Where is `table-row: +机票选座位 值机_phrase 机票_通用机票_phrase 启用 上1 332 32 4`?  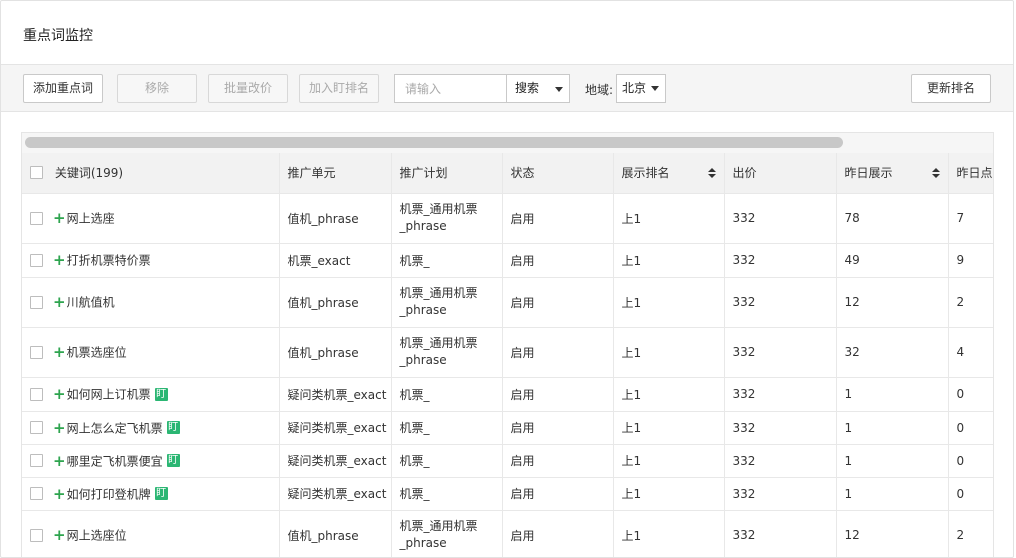 table-row: +机票选座位 值机_phrase 机票_通用机票_phrase 启用 上1 332 32 4 is located at coordinates (507, 352).